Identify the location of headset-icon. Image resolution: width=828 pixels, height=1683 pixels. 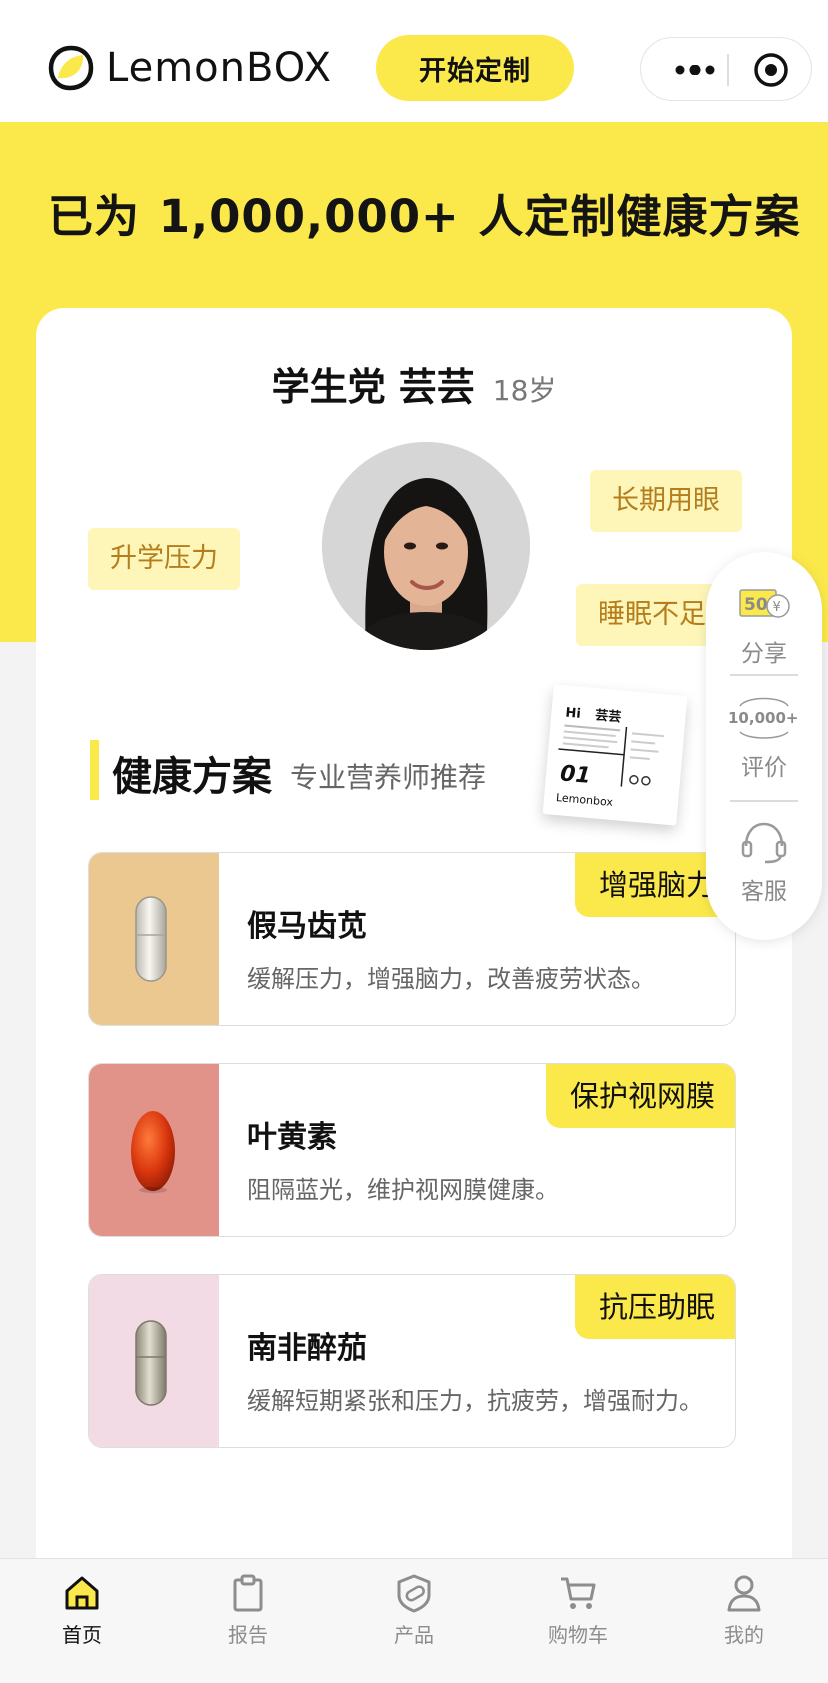
(764, 843).